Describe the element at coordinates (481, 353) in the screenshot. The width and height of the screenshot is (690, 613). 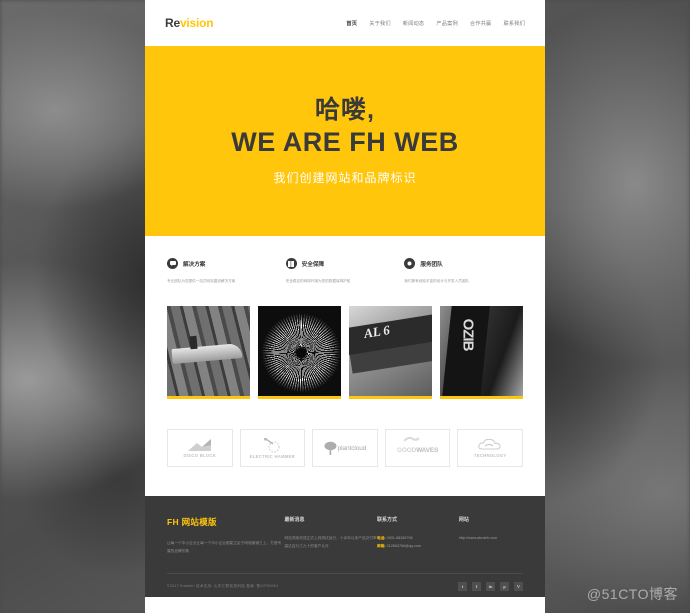
I see `gallery-item-guitar-headstock: OZIB` at that location.